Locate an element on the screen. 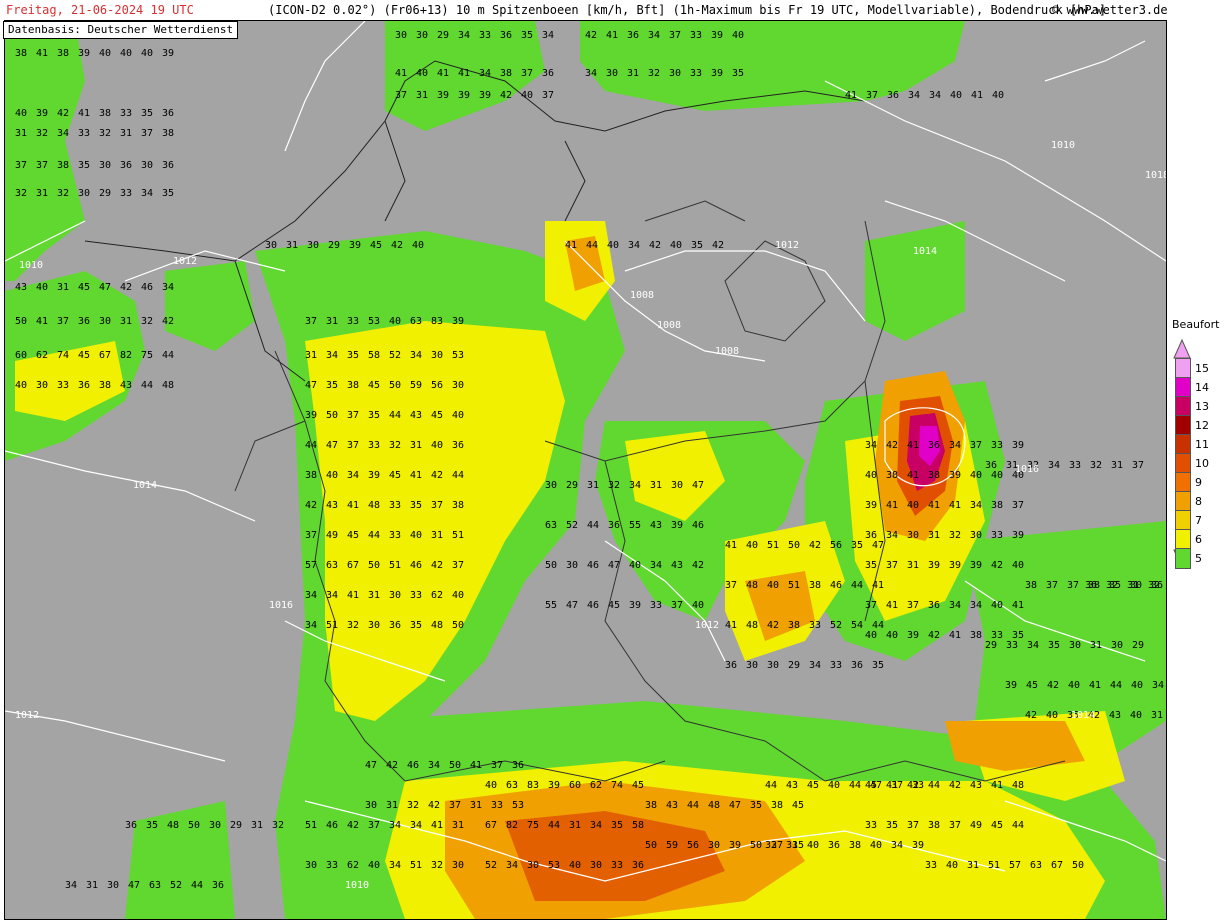 The image size is (1229, 922). isobar-label: 1012 is located at coordinates (27, 715).